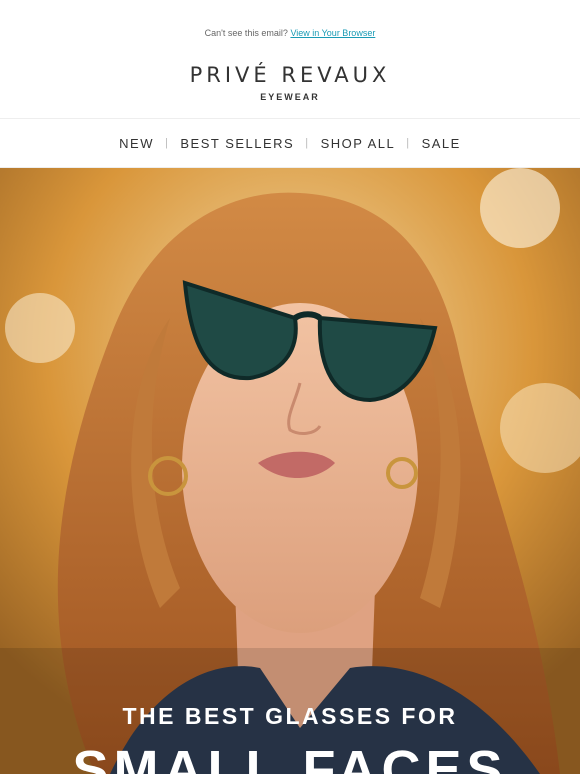  What do you see at coordinates (290, 716) in the screenshot?
I see `hero-headline-line1: THE BEST GLASSES FOR` at bounding box center [290, 716].